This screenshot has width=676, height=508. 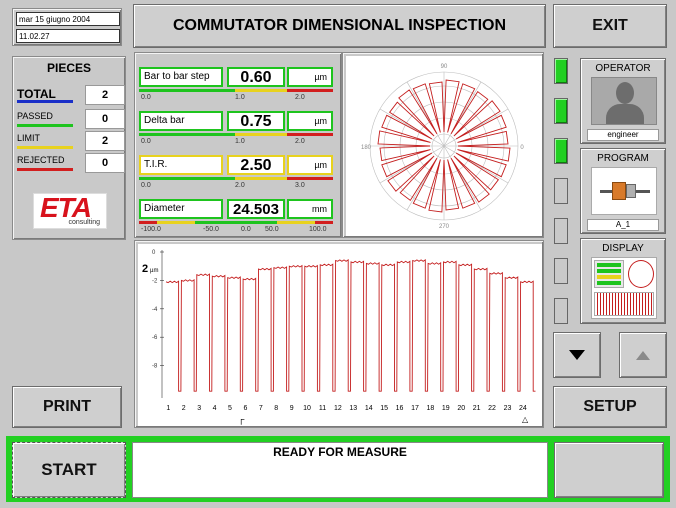 I want to click on setup-button: SETUP, so click(x=610, y=407).